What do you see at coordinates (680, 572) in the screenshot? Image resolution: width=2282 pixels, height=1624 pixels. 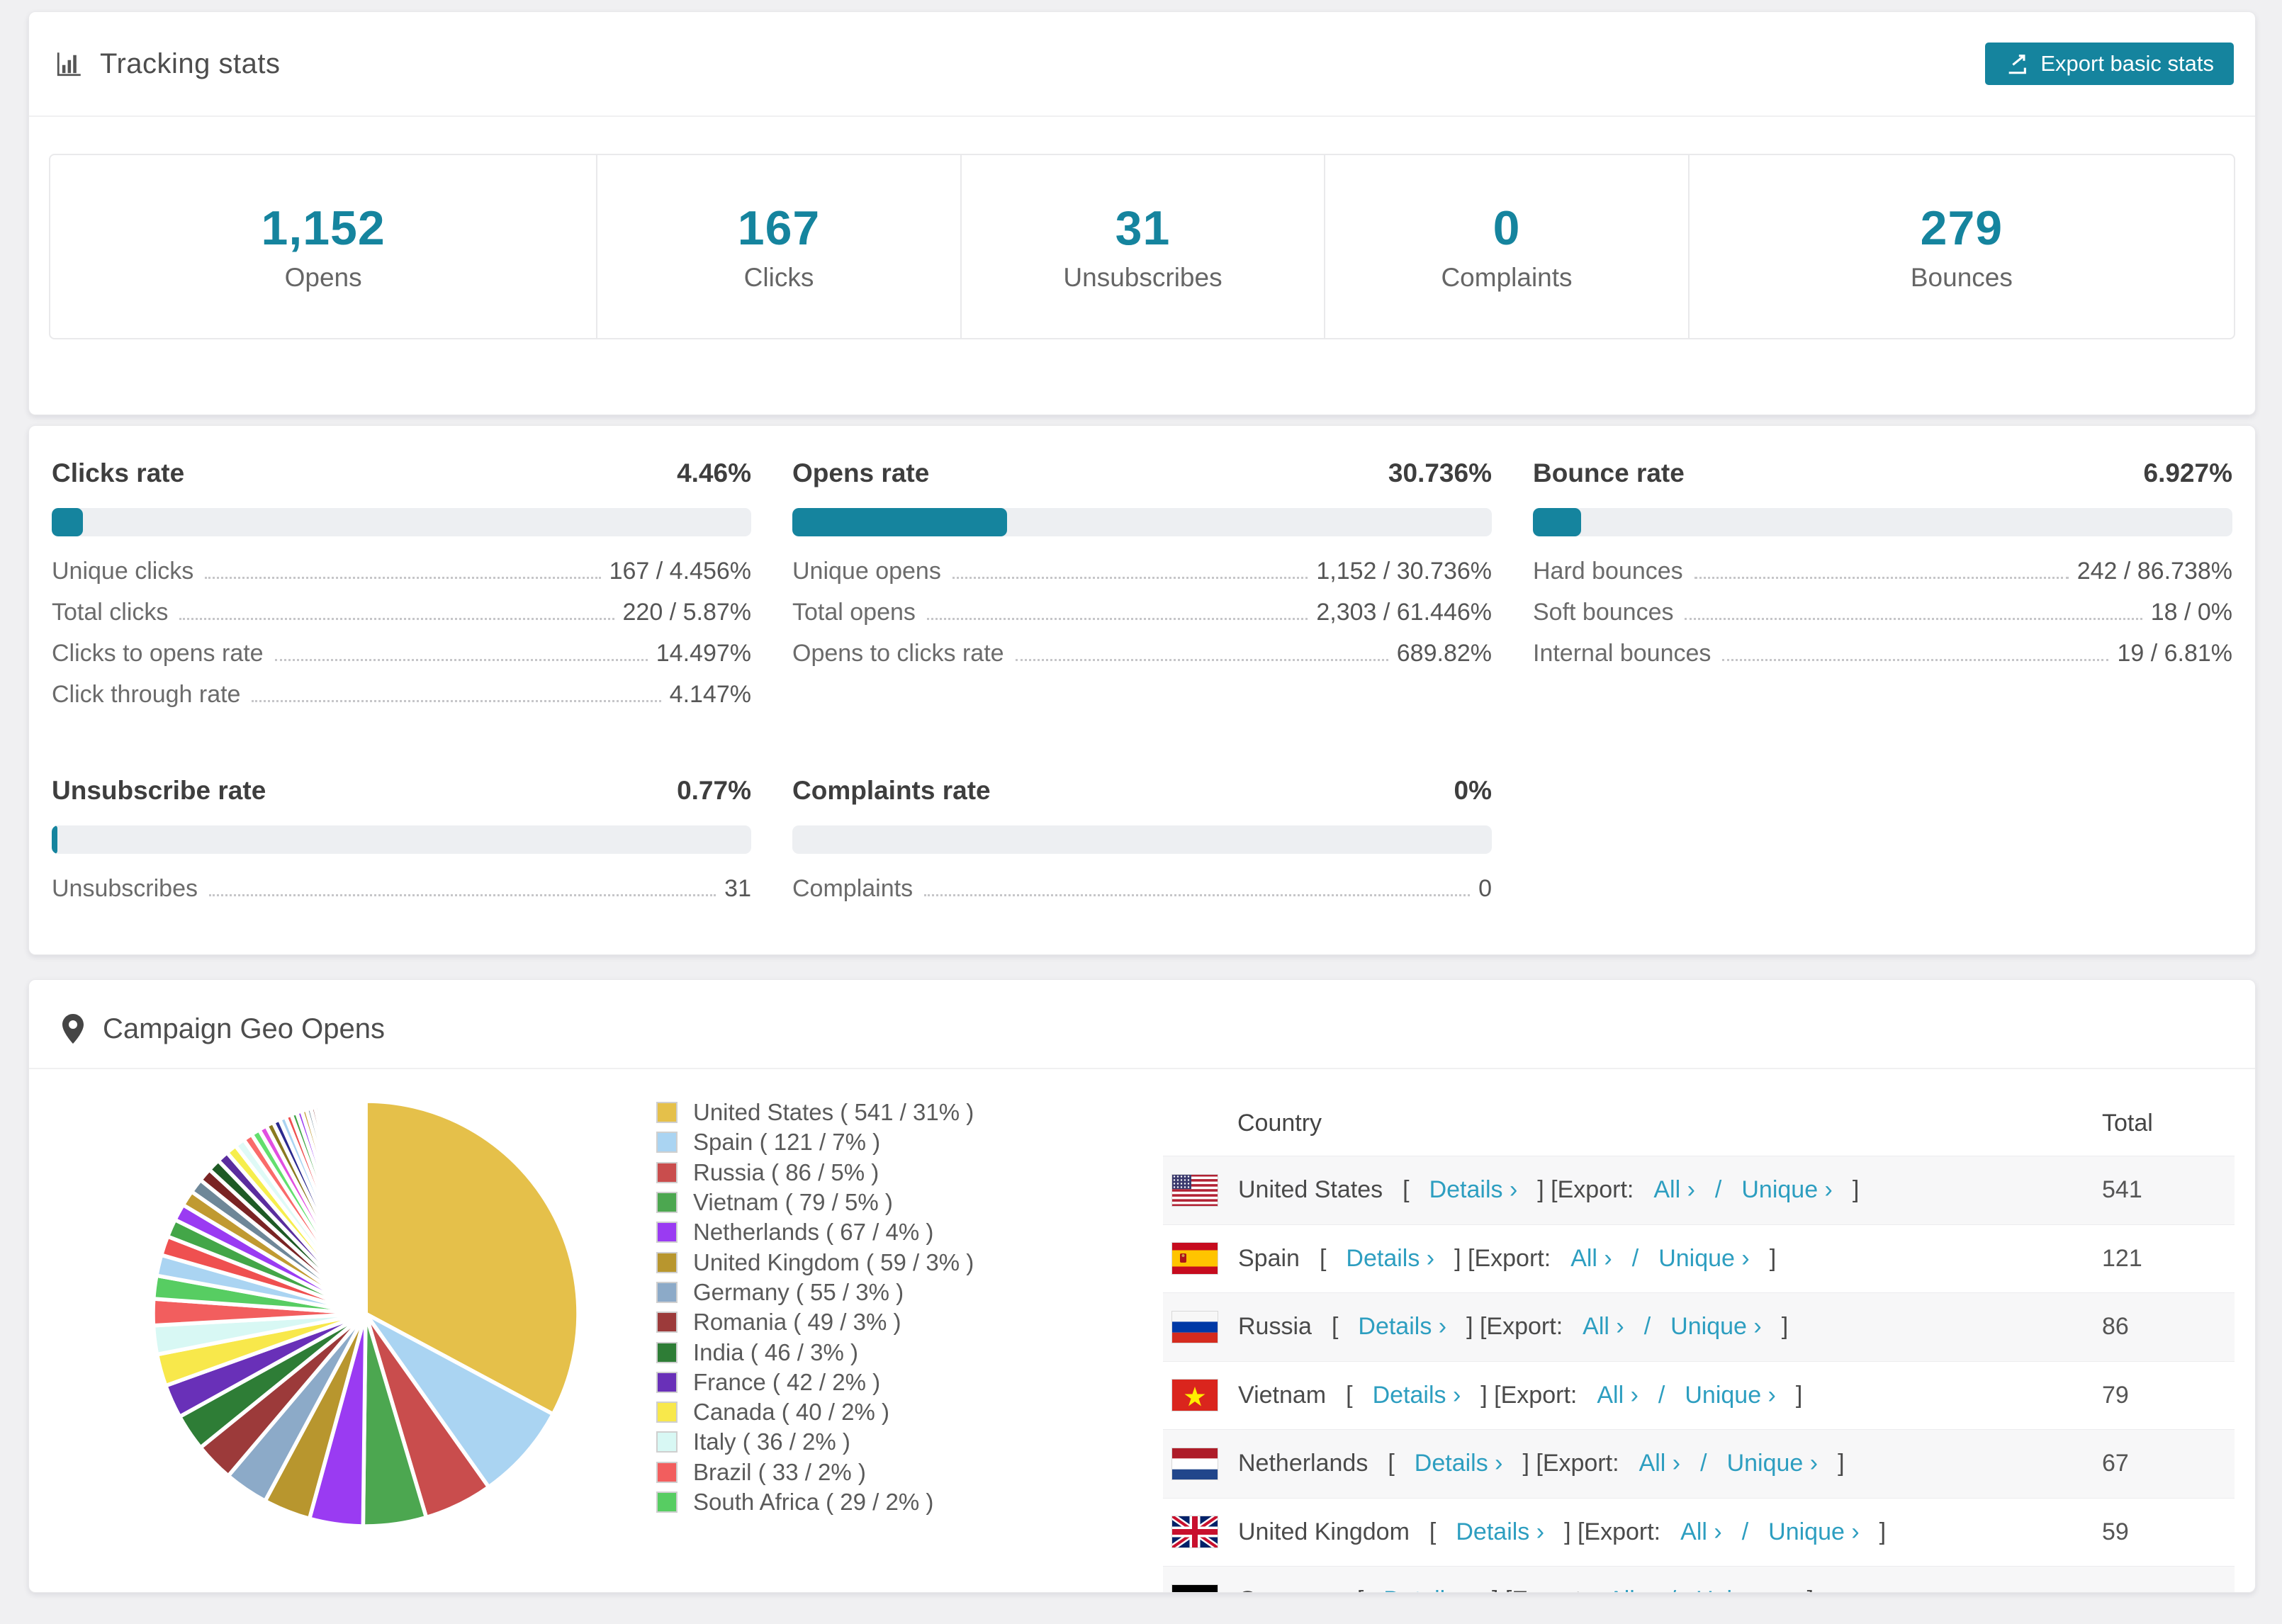 I see `rate-row-value: 167 / 4.456%` at bounding box center [680, 572].